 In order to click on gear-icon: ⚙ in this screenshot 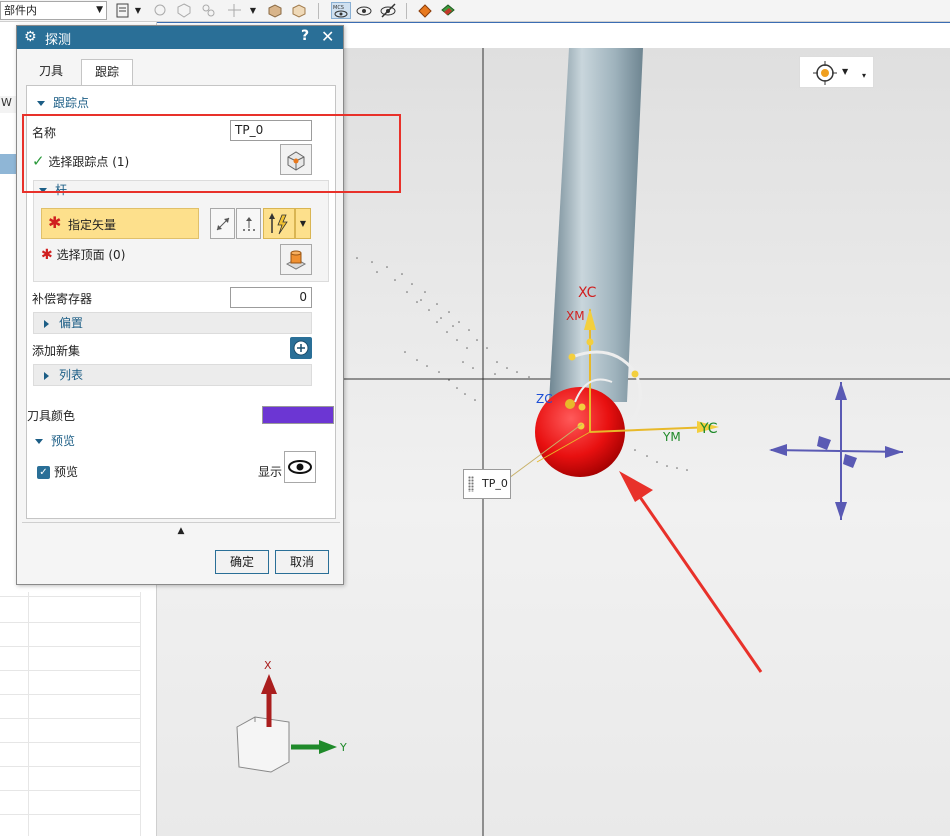, I will do `click(30, 37)`.